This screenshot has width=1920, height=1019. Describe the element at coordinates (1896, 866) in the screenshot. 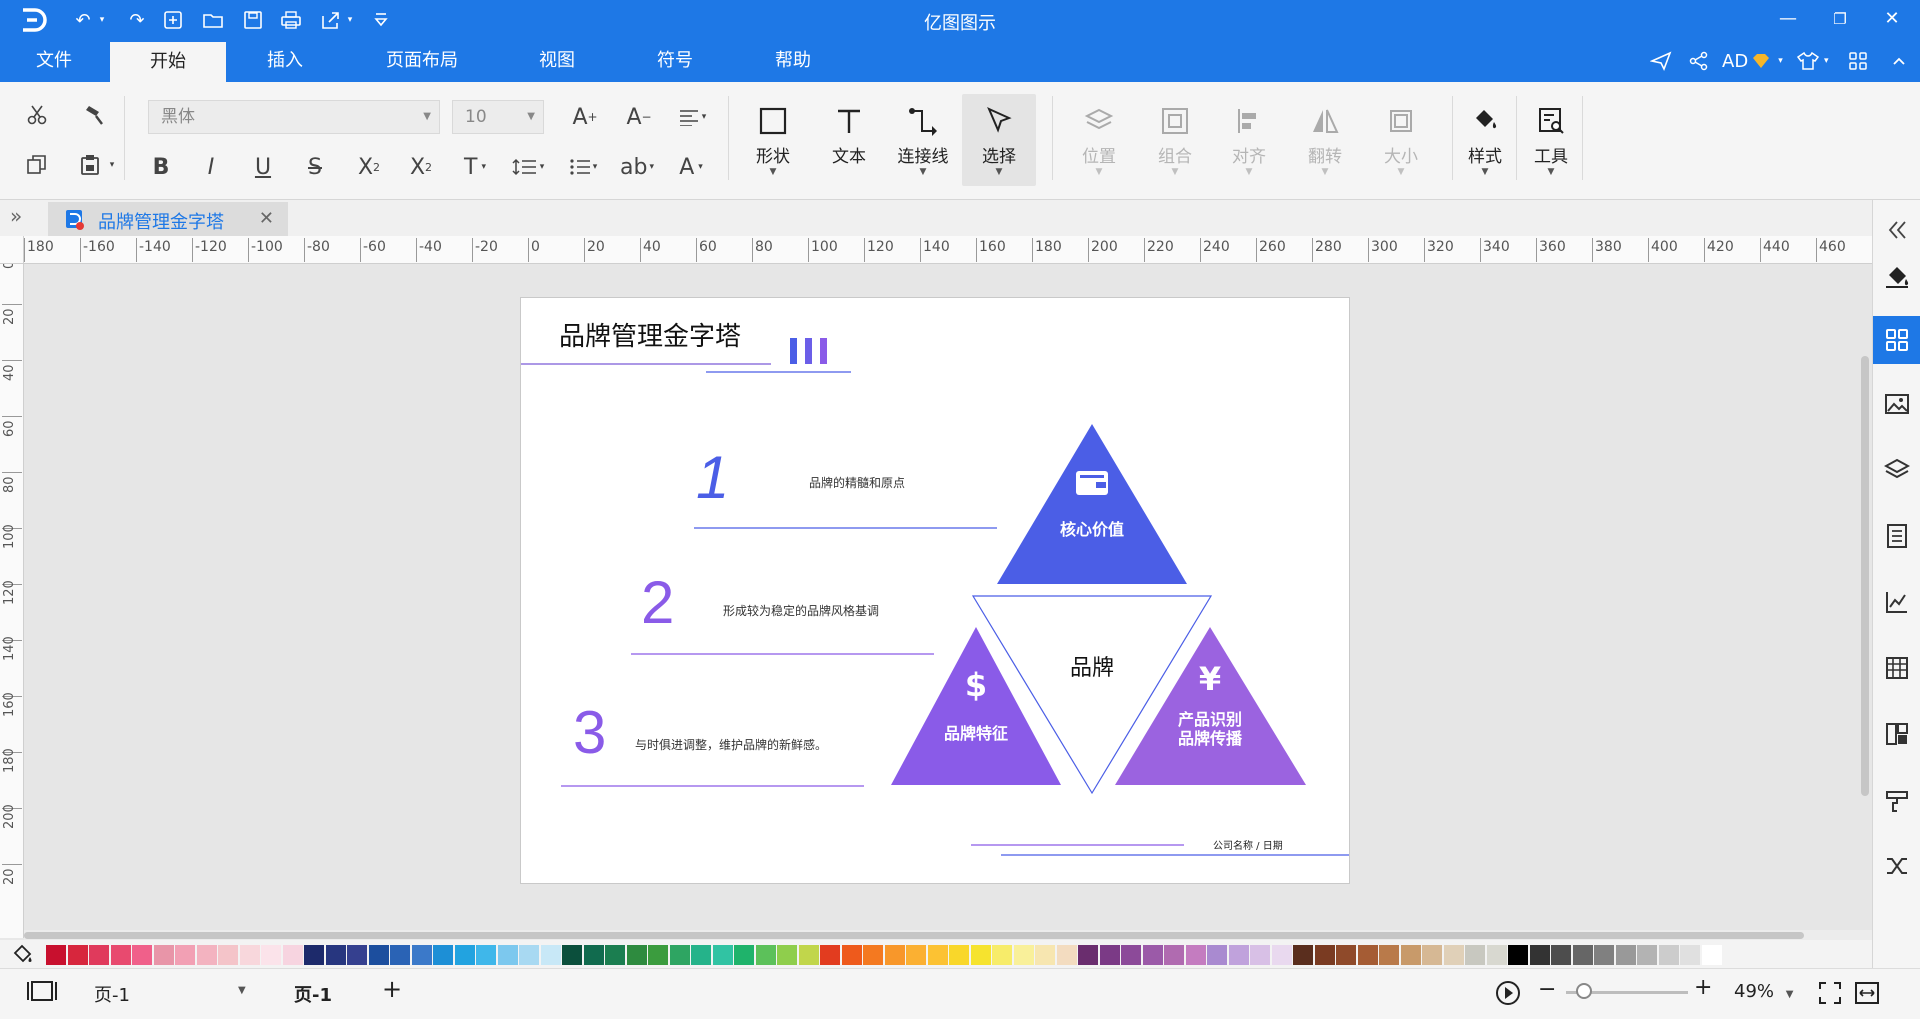

I see `shuffle-panel-icon` at that location.